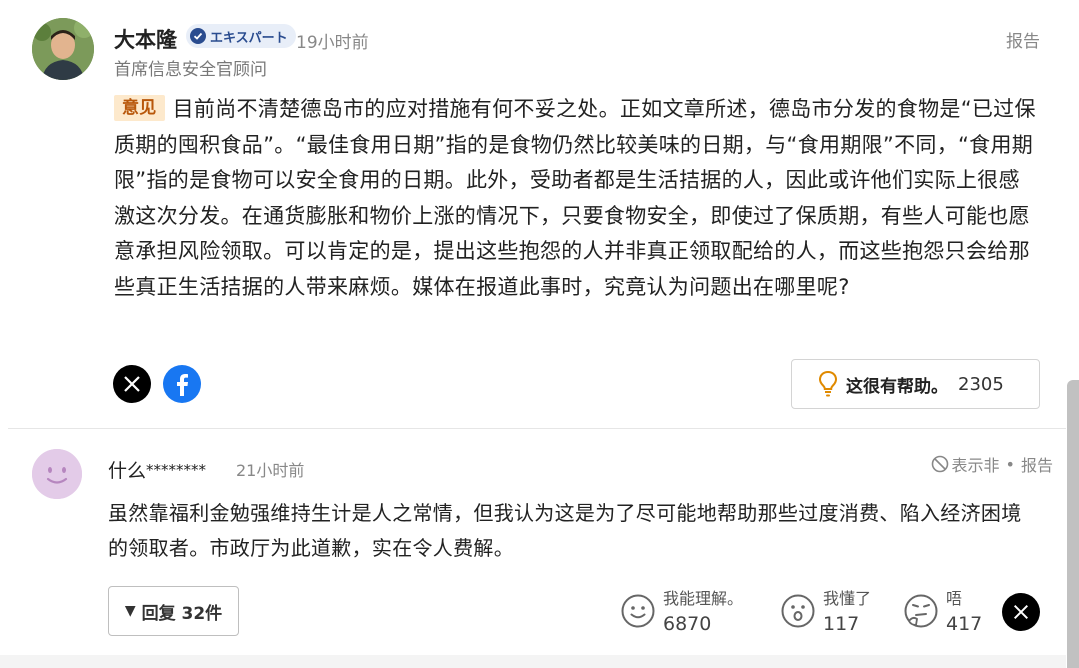 The height and width of the screenshot is (668, 1079). I want to click on next-card-edge, so click(533, 661).